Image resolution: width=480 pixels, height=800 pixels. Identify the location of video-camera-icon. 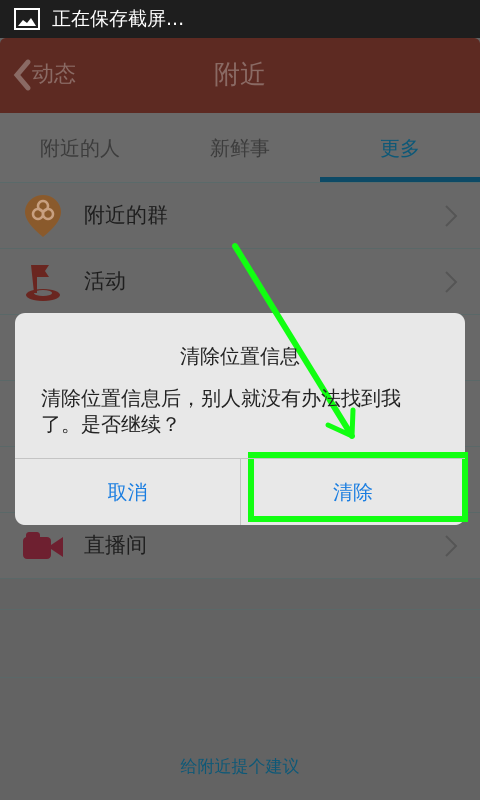
(43, 545).